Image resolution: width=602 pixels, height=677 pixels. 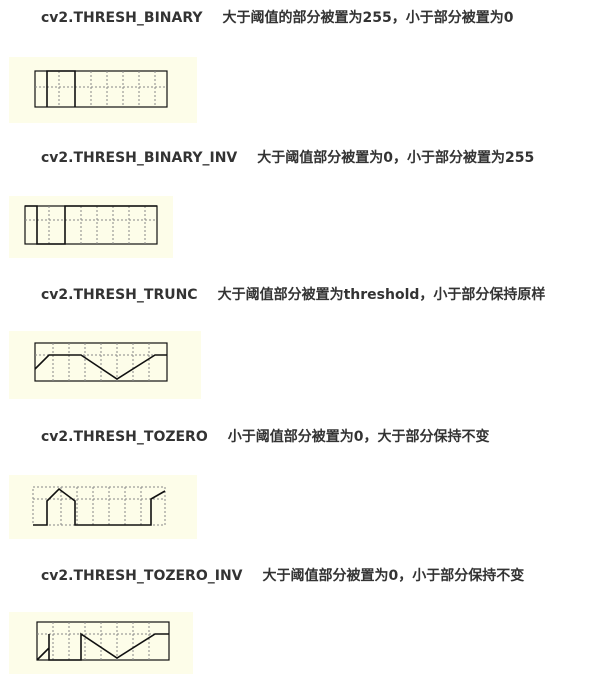 I want to click on constant-description: 小于阈值部分被置为0，大于部分保持不变, so click(x=358, y=437).